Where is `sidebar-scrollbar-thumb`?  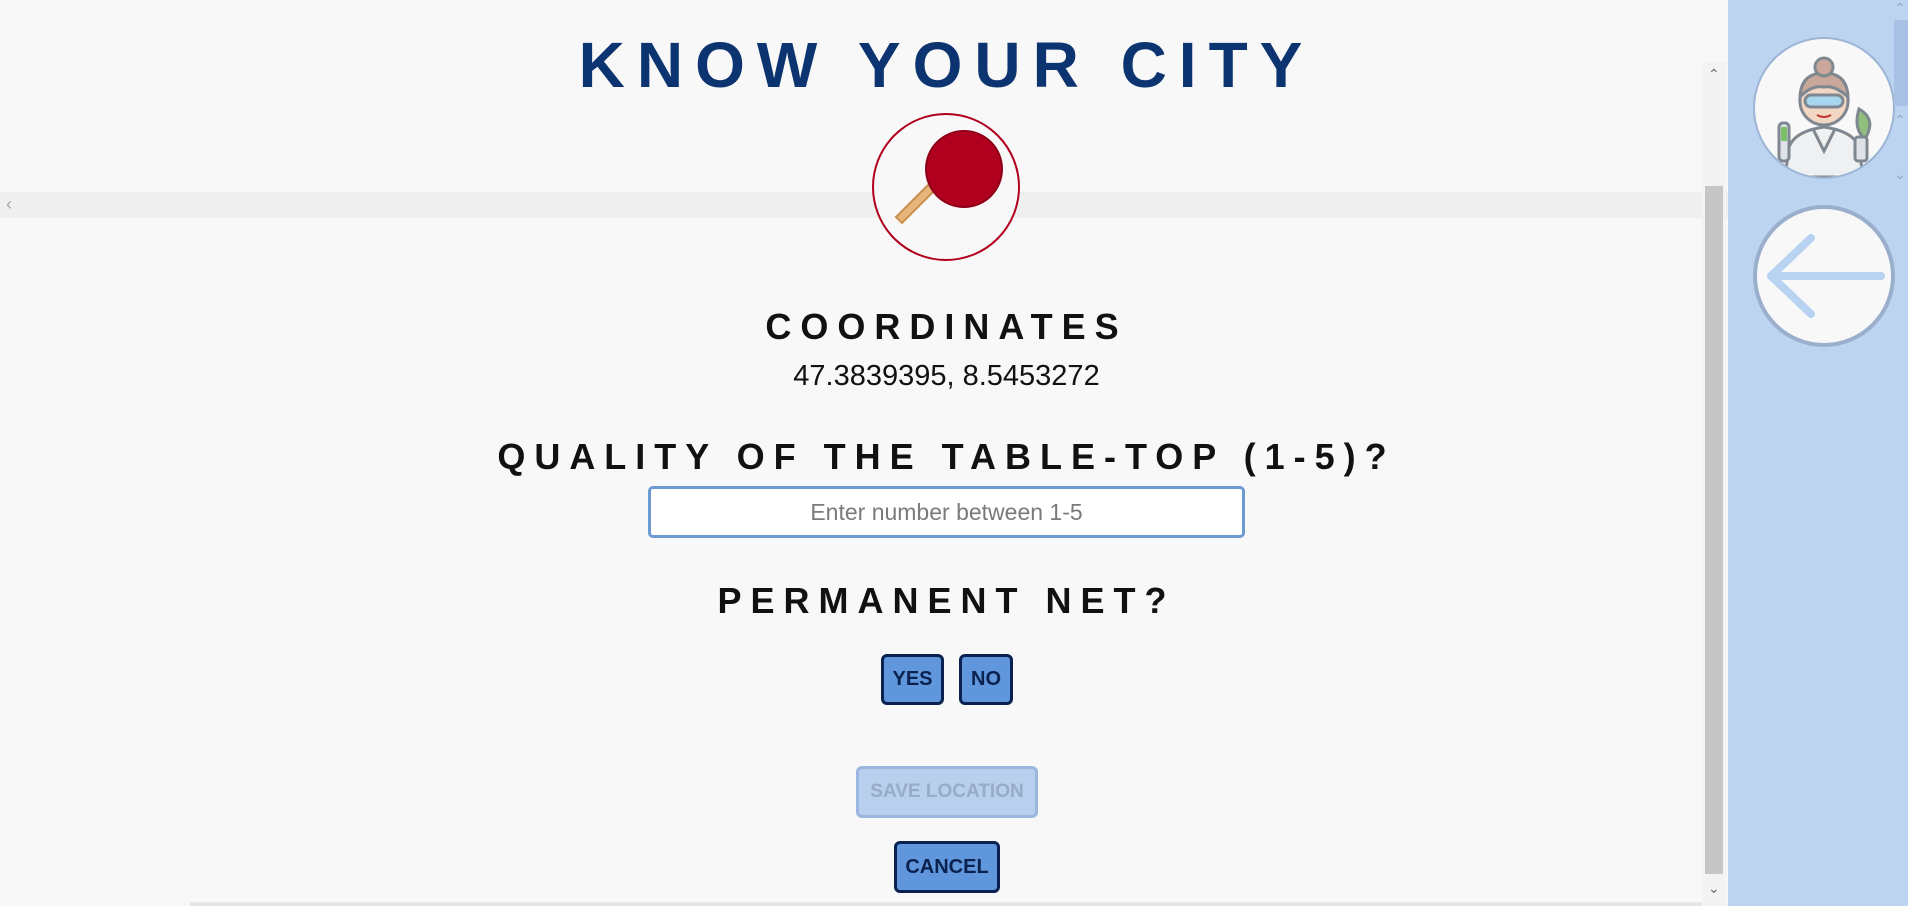
sidebar-scrollbar-thumb is located at coordinates (1901, 63).